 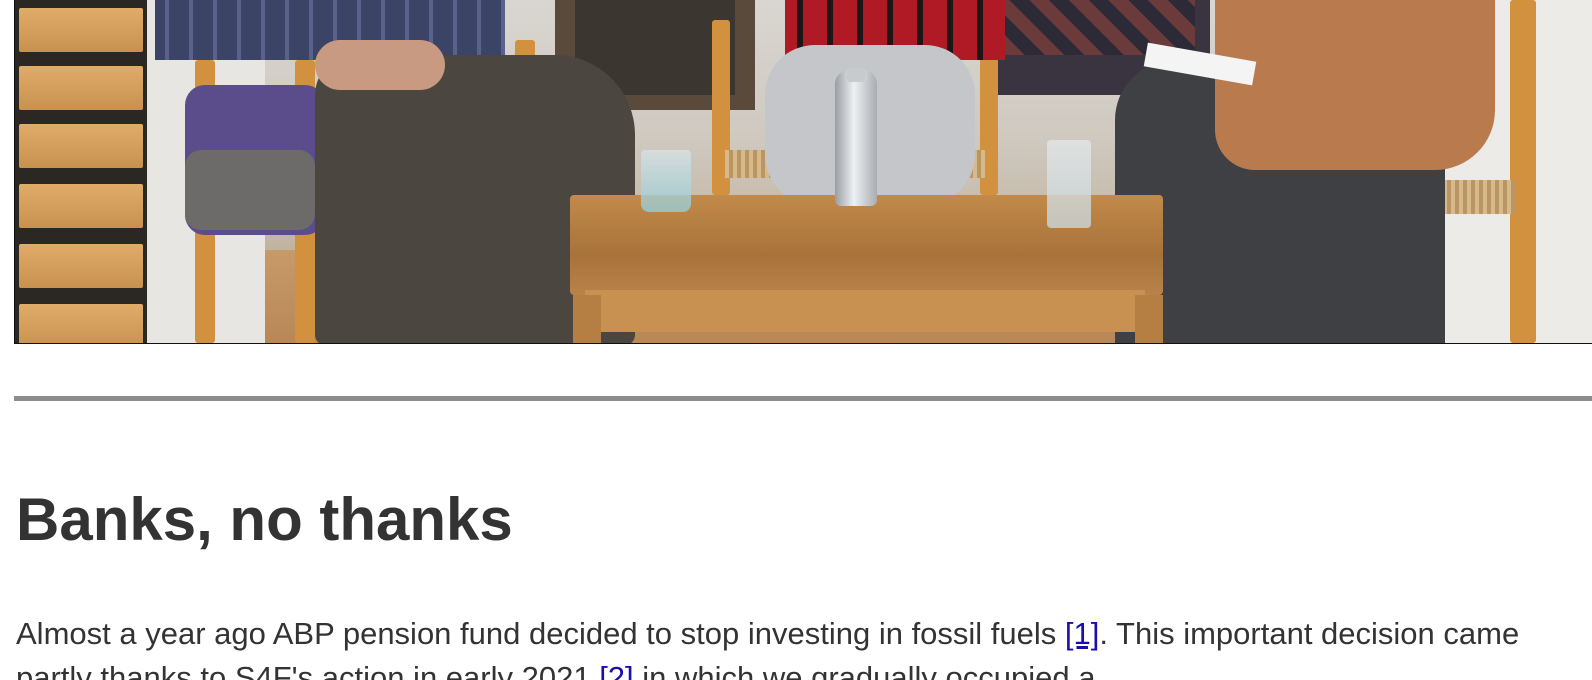 I want to click on paragraph-text: in which we gradually occupied a, so click(x=864, y=670).